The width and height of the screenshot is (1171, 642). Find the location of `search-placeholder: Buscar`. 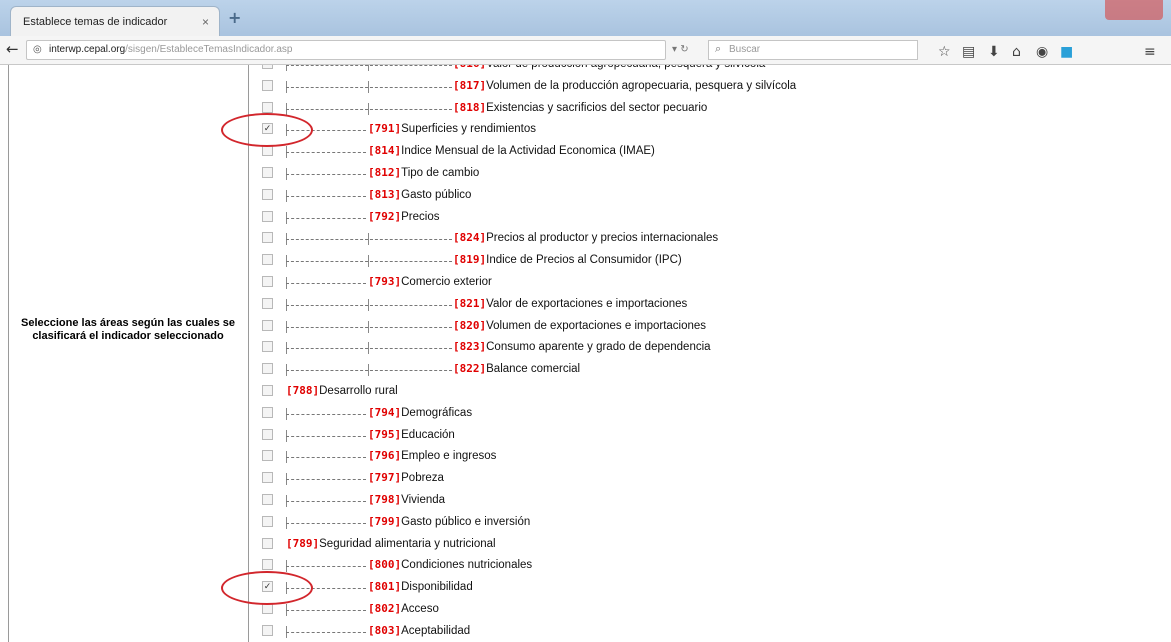

search-placeholder: Buscar is located at coordinates (745, 49).